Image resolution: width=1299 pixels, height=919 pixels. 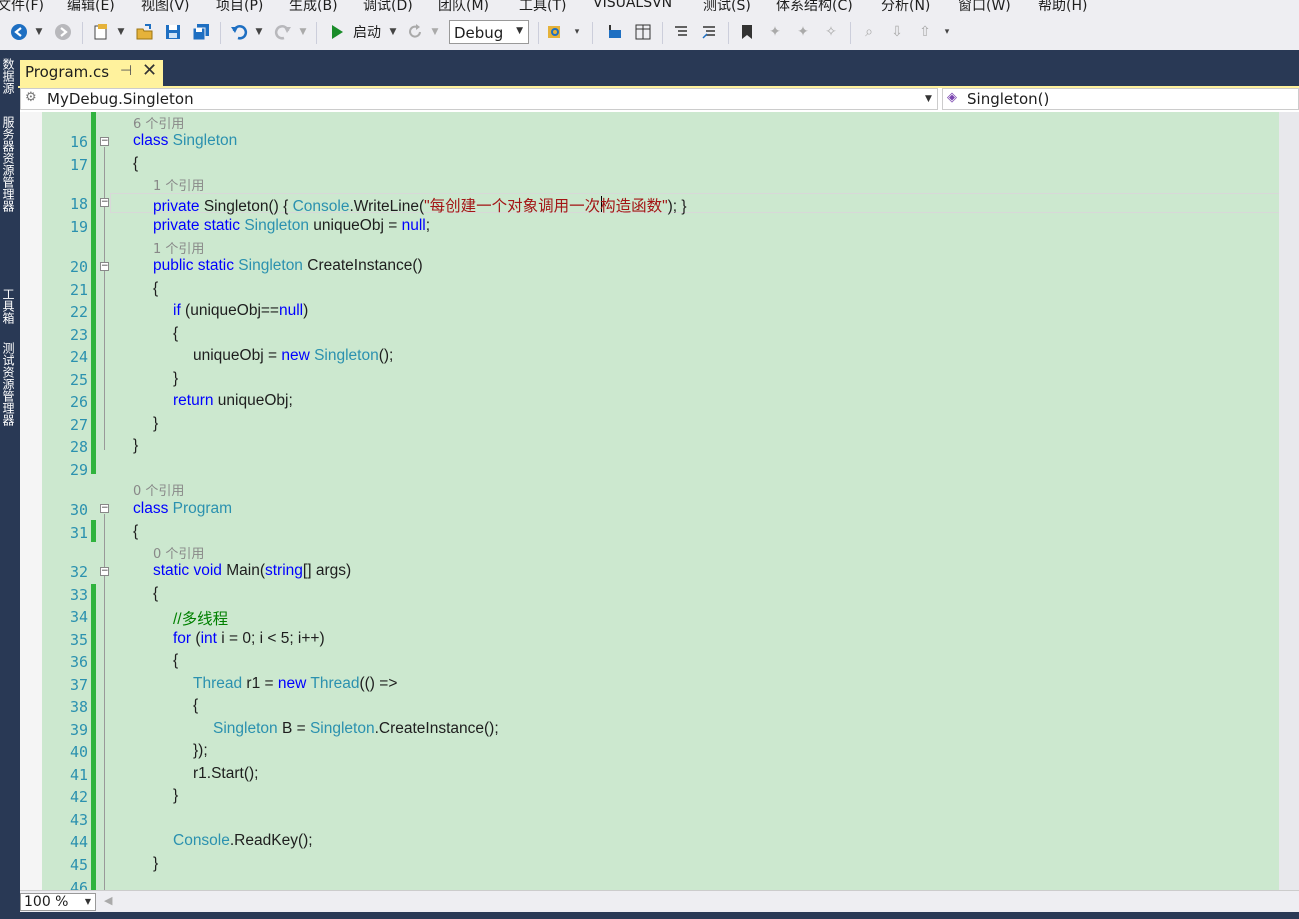 I want to click on refresh-dropdown-icon: ▼, so click(x=435, y=32).